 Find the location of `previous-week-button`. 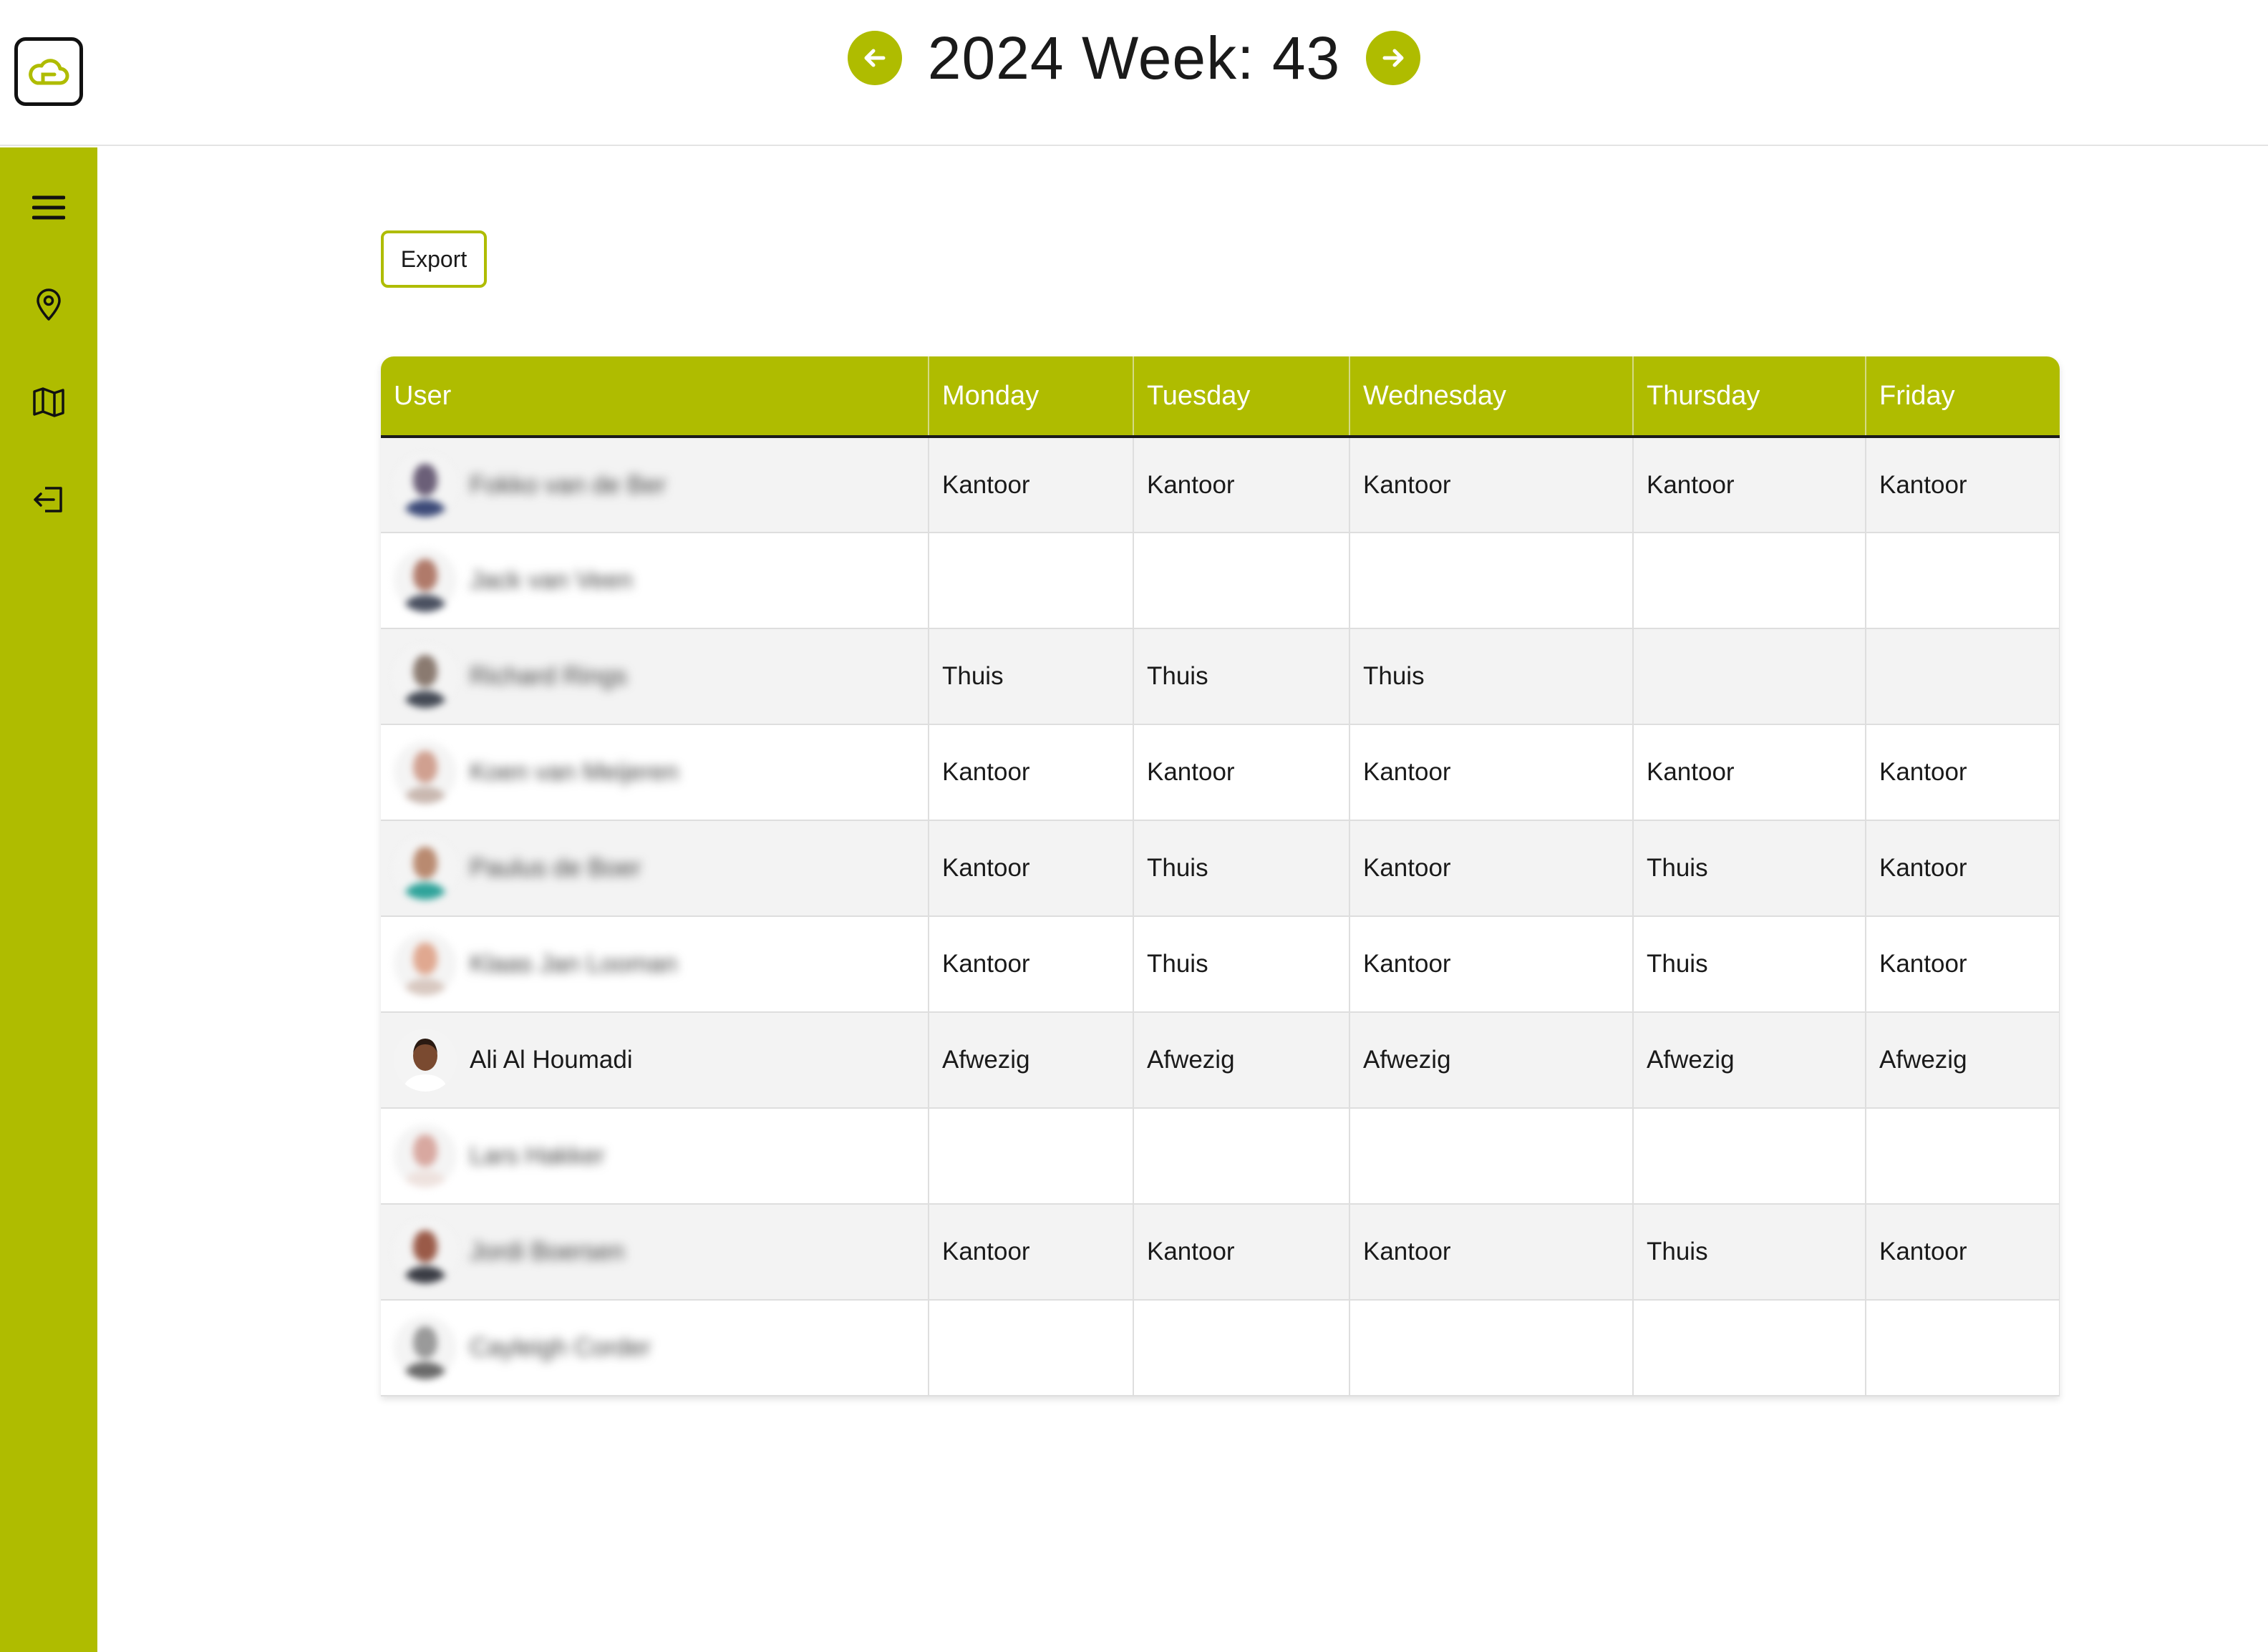

previous-week-button is located at coordinates (874, 58).